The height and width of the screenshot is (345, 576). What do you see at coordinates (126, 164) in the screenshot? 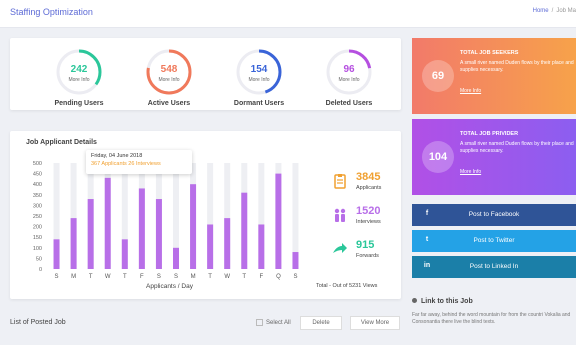
I see `tooltip-value: 367 Applicants 26 Interviews` at bounding box center [126, 164].